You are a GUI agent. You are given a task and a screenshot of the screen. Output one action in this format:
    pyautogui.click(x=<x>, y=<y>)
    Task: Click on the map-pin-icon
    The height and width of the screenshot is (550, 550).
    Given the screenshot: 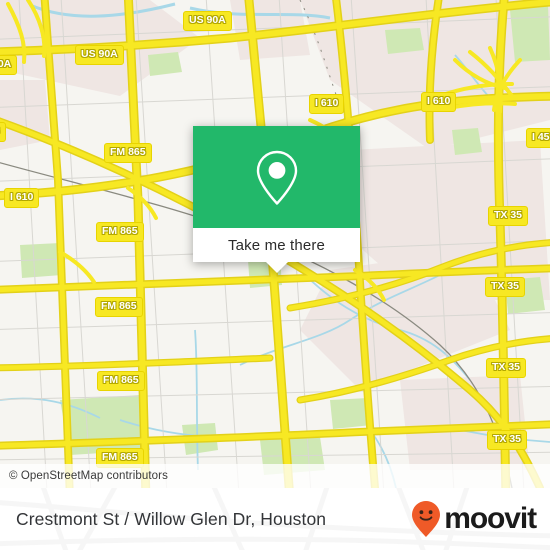 What is the action you would take?
    pyautogui.click(x=276, y=177)
    